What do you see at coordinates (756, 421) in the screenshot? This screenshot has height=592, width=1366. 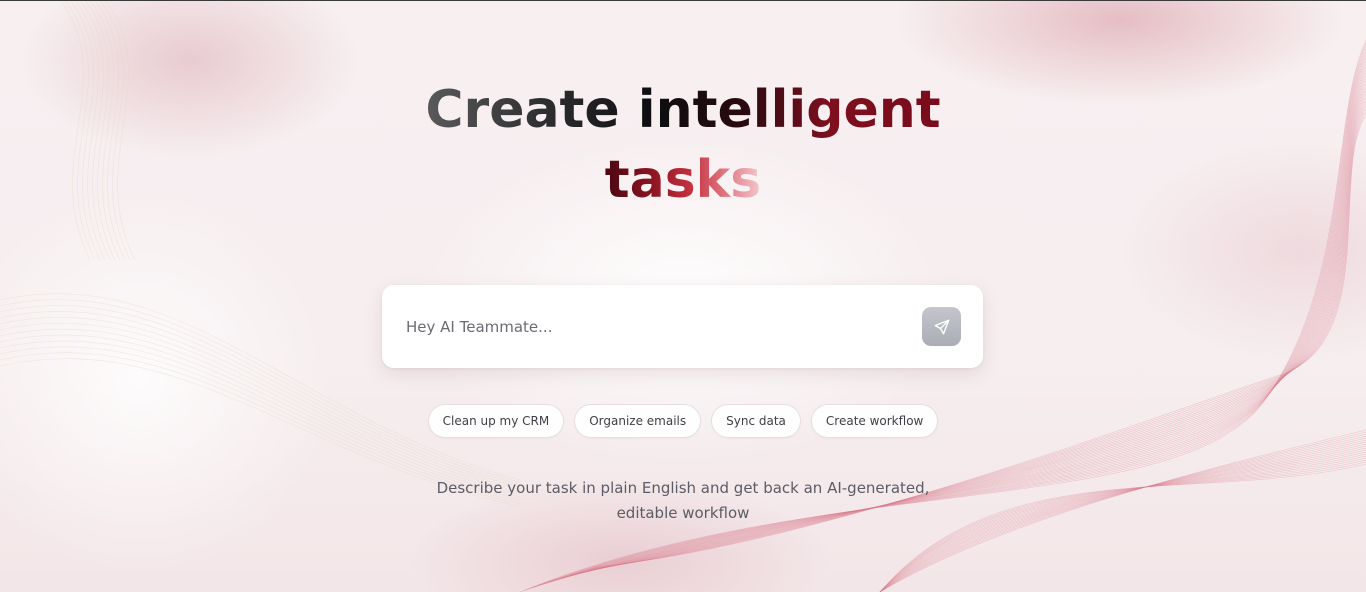 I see `suggestion-chip-sync-data: Sync data` at bounding box center [756, 421].